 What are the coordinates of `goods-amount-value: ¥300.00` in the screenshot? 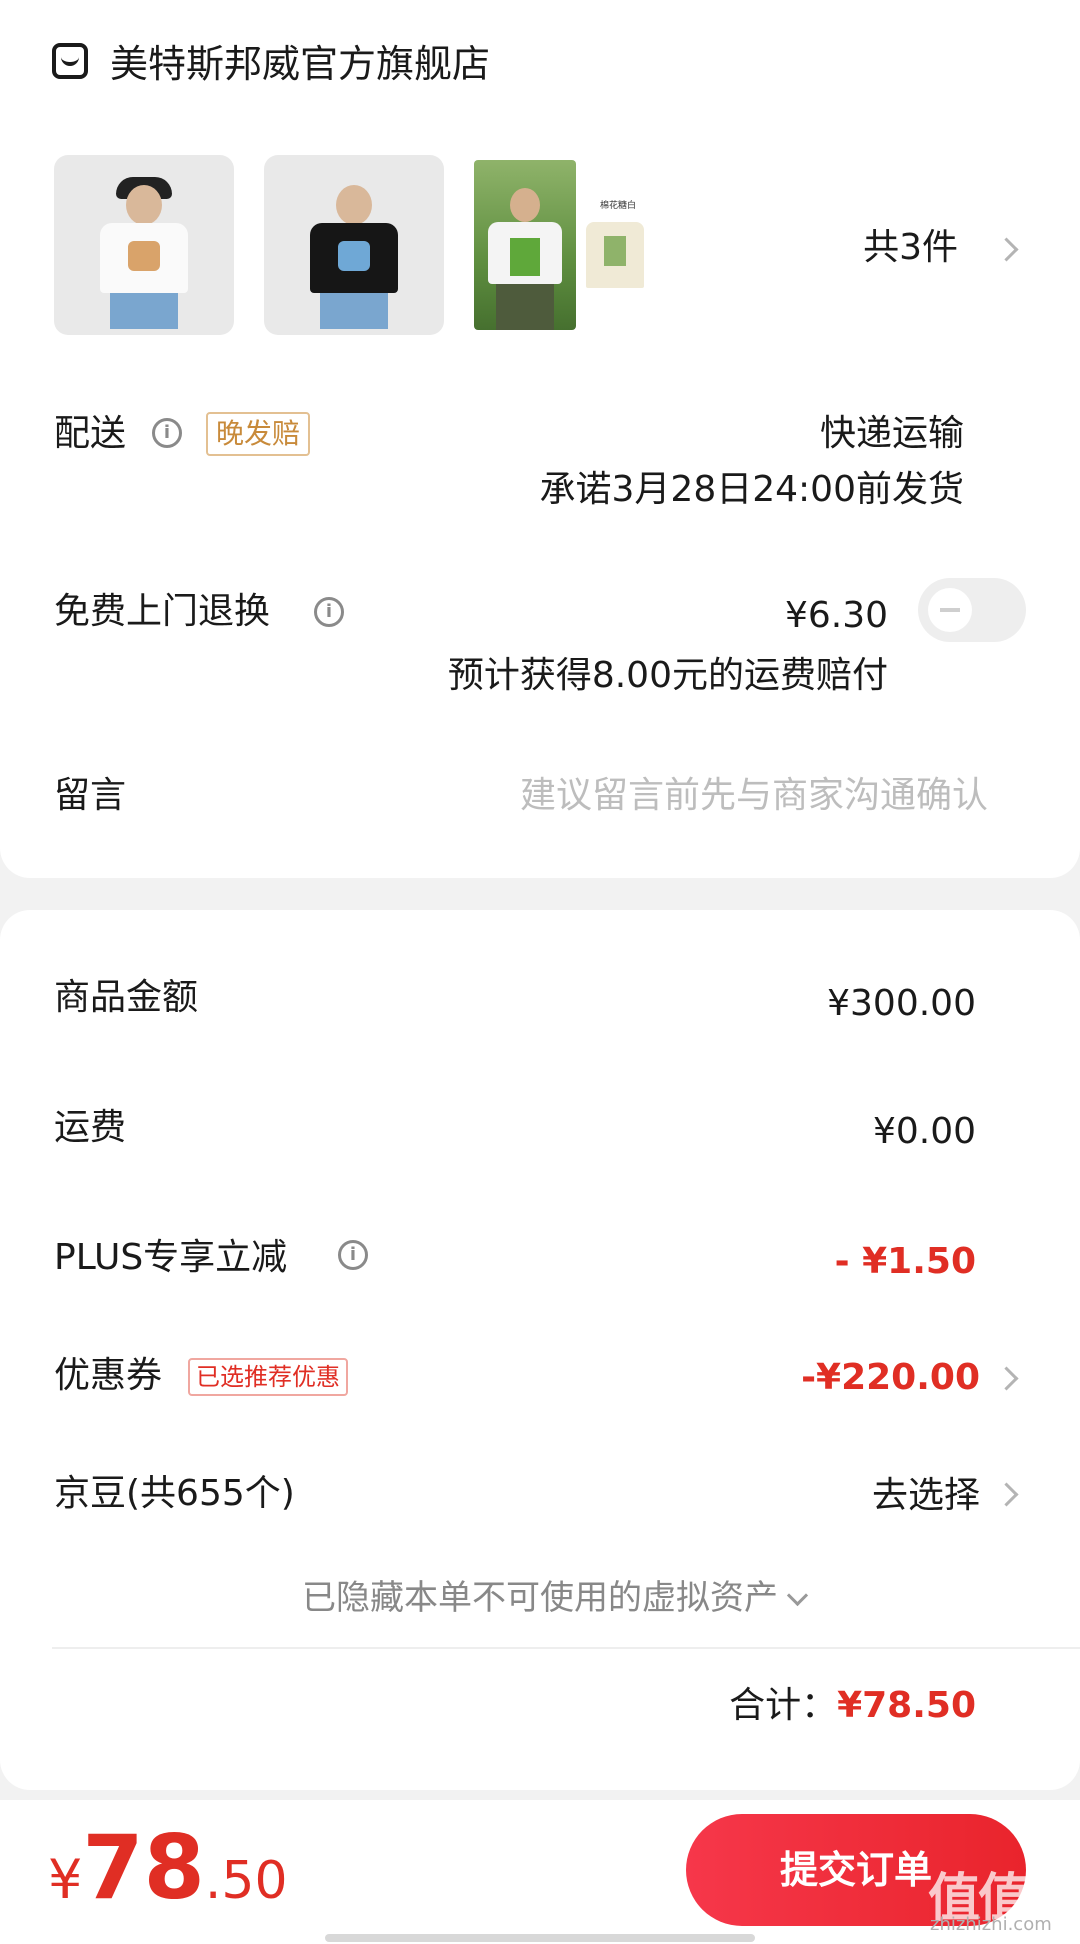 It's located at (901, 1003).